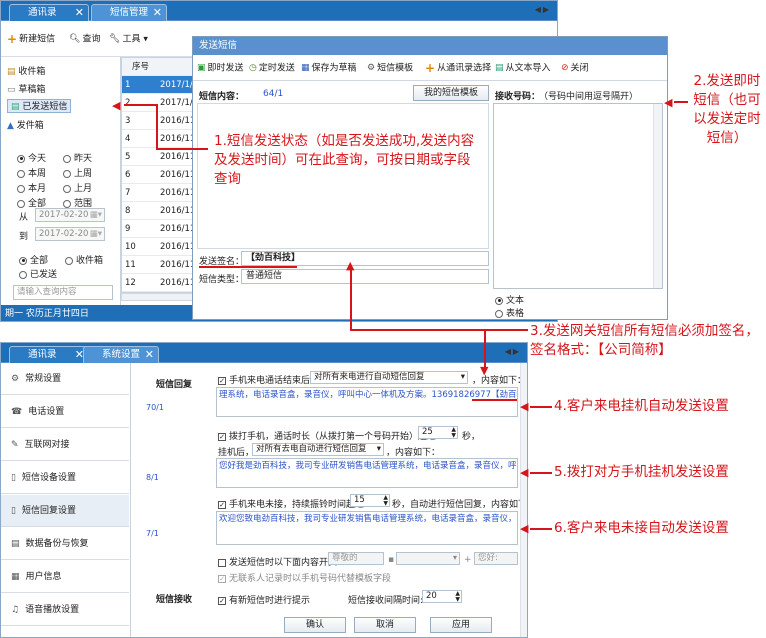 The height and width of the screenshot is (638, 766). What do you see at coordinates (162, 211) in the screenshot?
I see `table-row: 8 2016/11/` at bounding box center [162, 211].